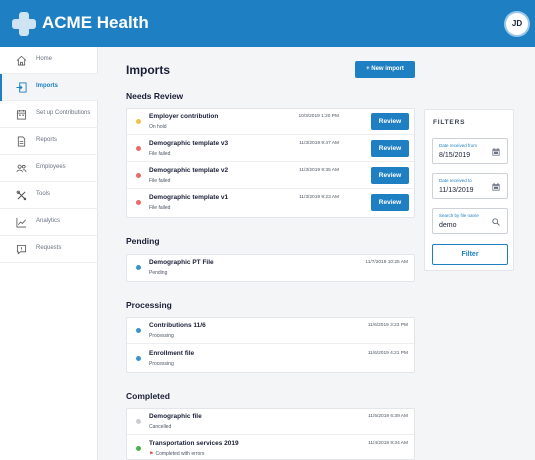 The image size is (535, 460). I want to click on field-label: Date received from, so click(458, 145).